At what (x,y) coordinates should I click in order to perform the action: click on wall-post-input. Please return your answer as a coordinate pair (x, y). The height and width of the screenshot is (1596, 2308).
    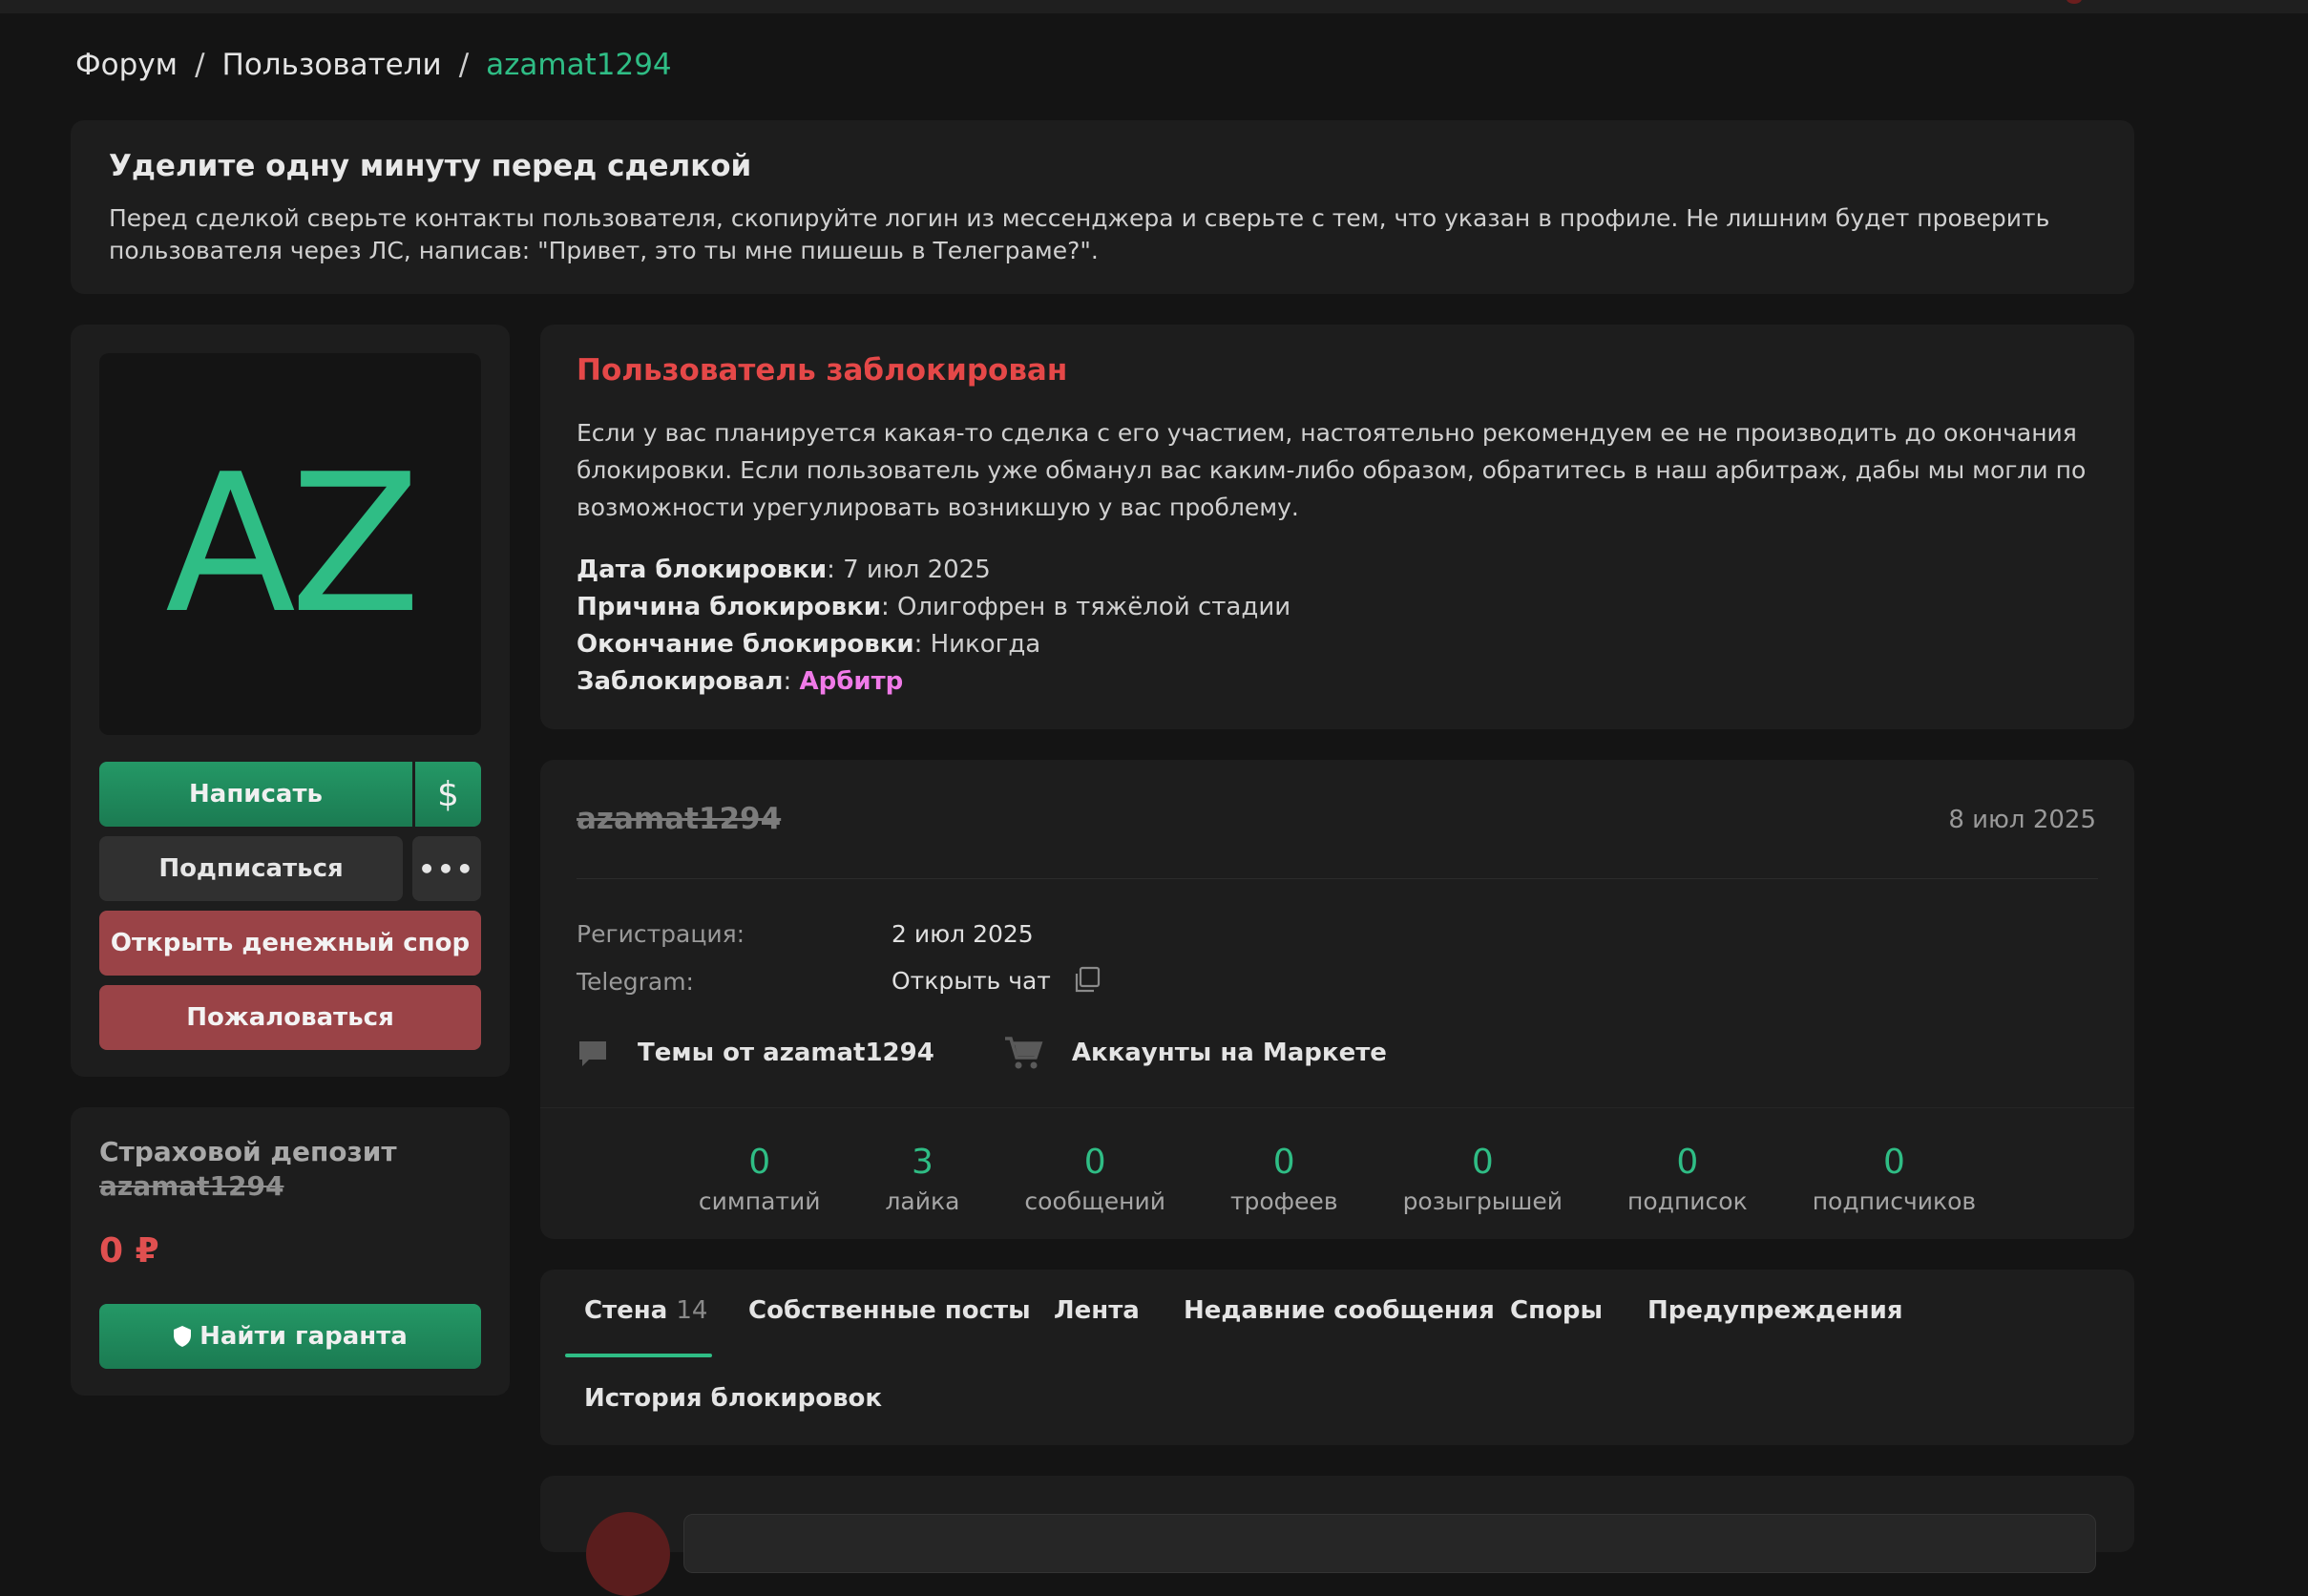
    Looking at the image, I should click on (1389, 1543).